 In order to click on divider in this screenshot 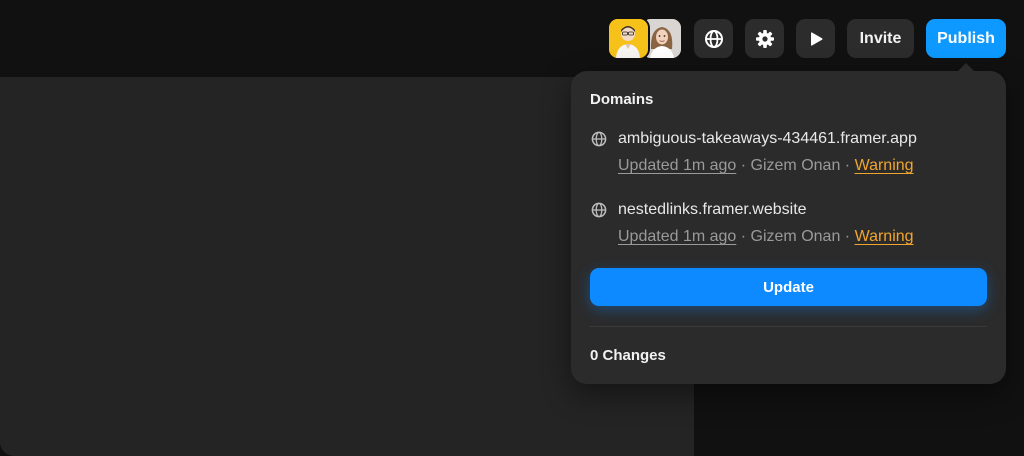, I will do `click(788, 326)`.